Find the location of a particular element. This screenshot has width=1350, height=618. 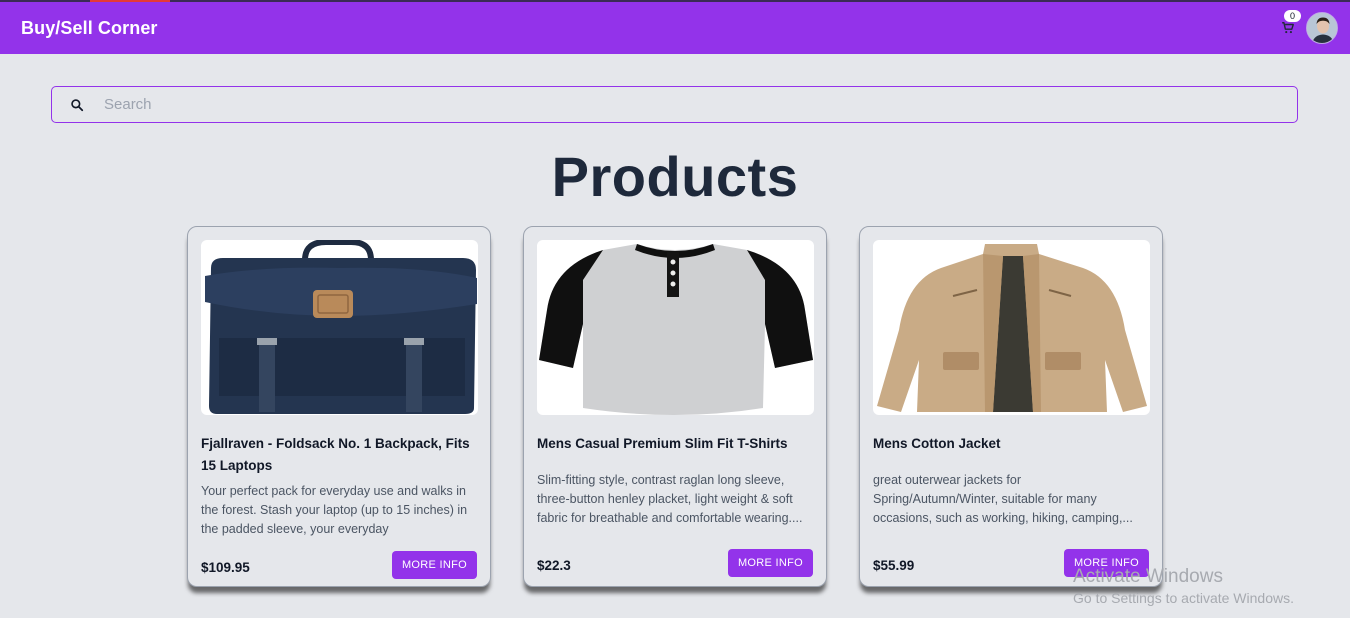

avatar is located at coordinates (1322, 28).